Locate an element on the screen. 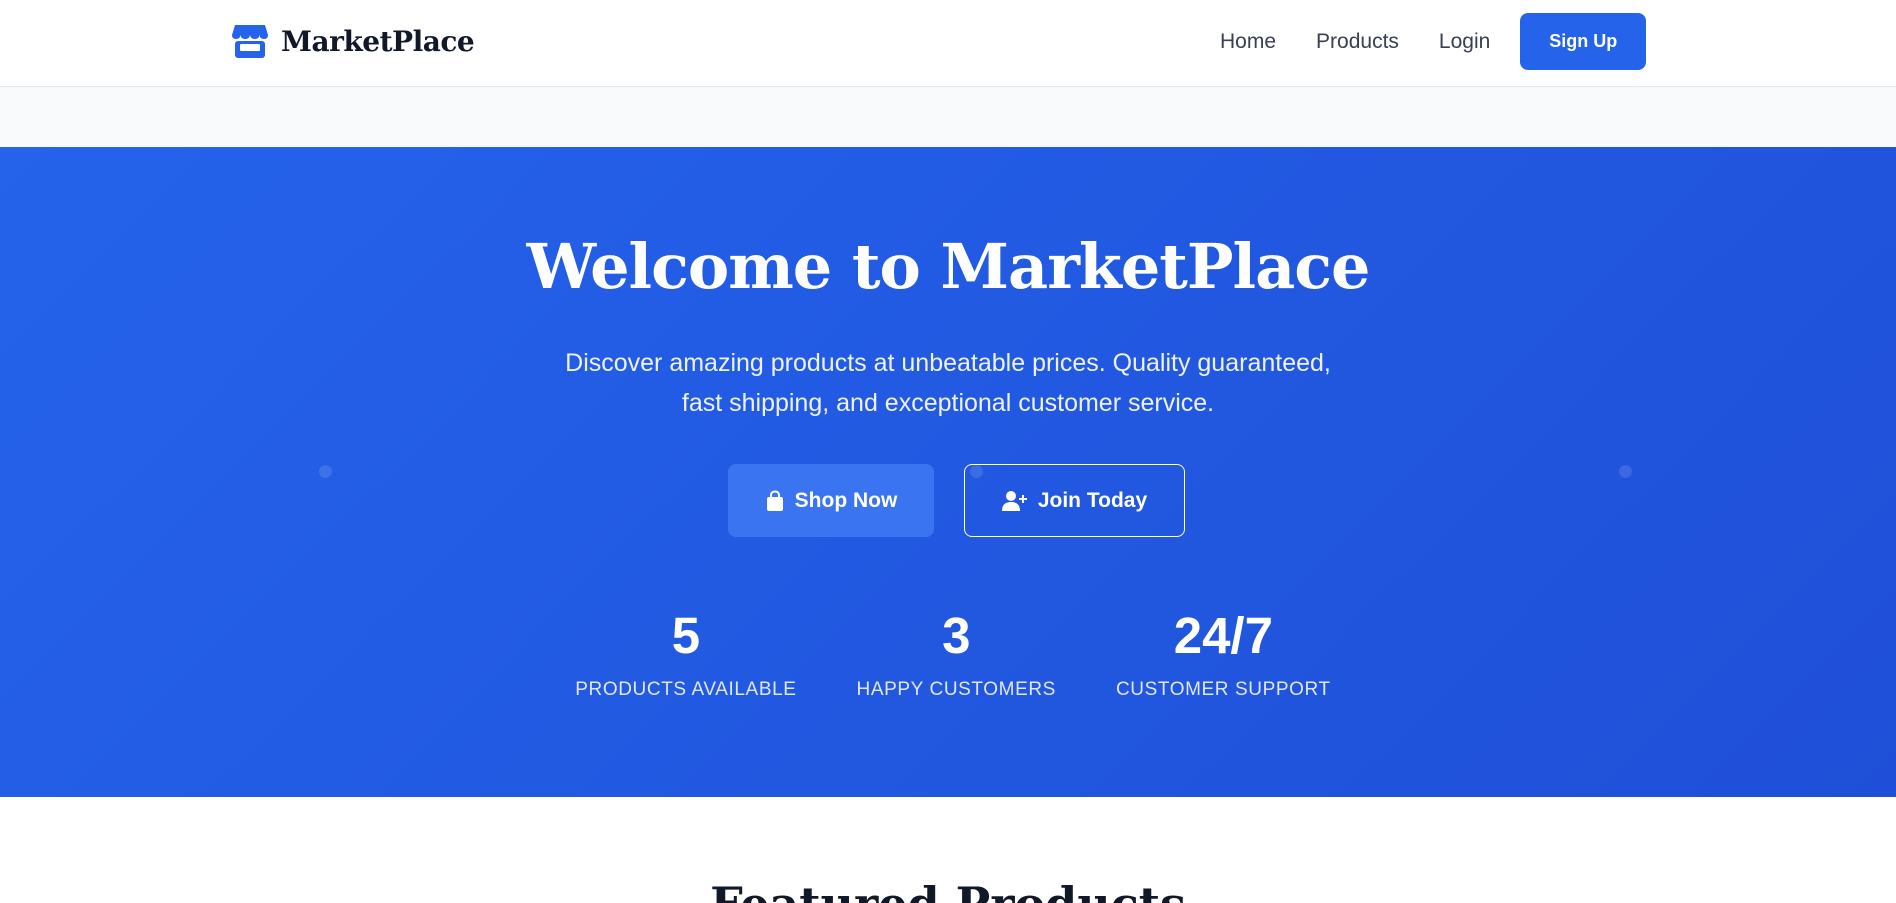  navbar: MarketPlace Home Products Login Sign Up is located at coordinates (948, 43).